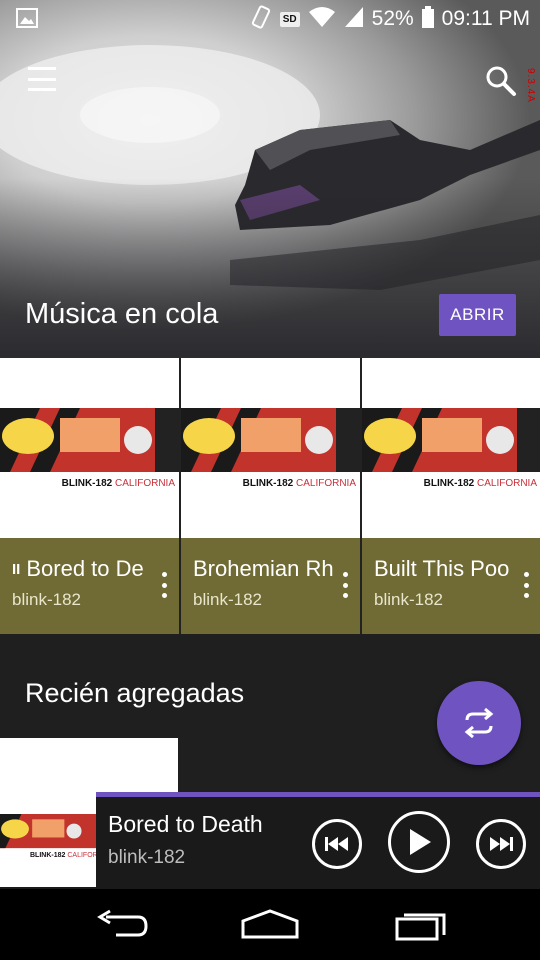  What do you see at coordinates (501, 81) in the screenshot?
I see `search-icon` at bounding box center [501, 81].